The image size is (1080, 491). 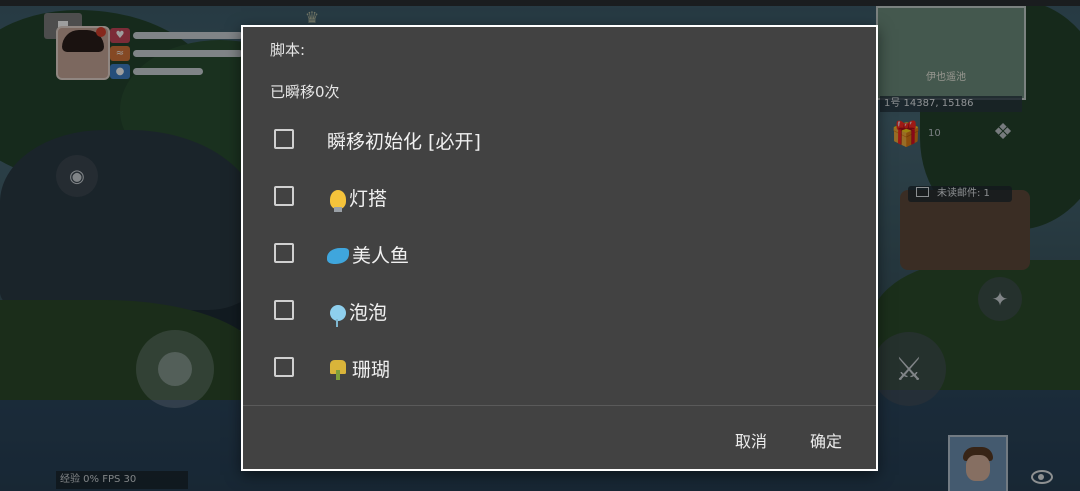 I want to click on option-lighthouse: 灯搭, so click(x=559, y=197).